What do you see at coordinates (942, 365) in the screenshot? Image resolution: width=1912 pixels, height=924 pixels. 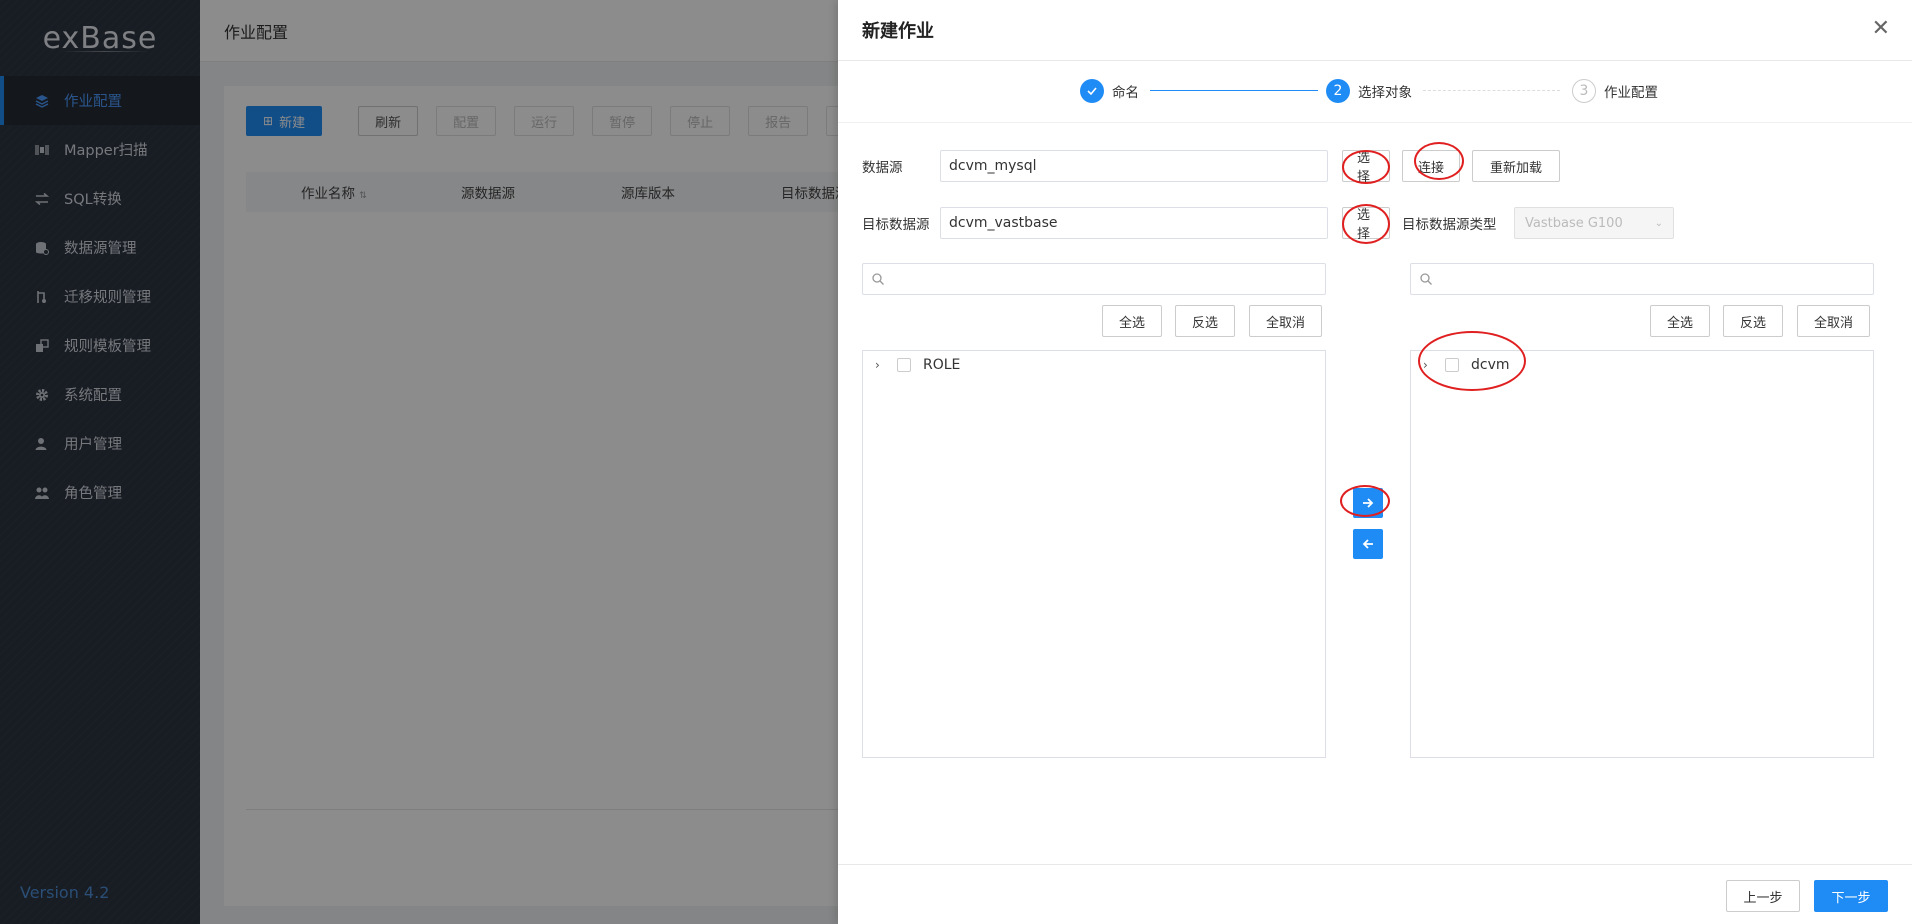 I see `tree-node-label: ROLE` at bounding box center [942, 365].